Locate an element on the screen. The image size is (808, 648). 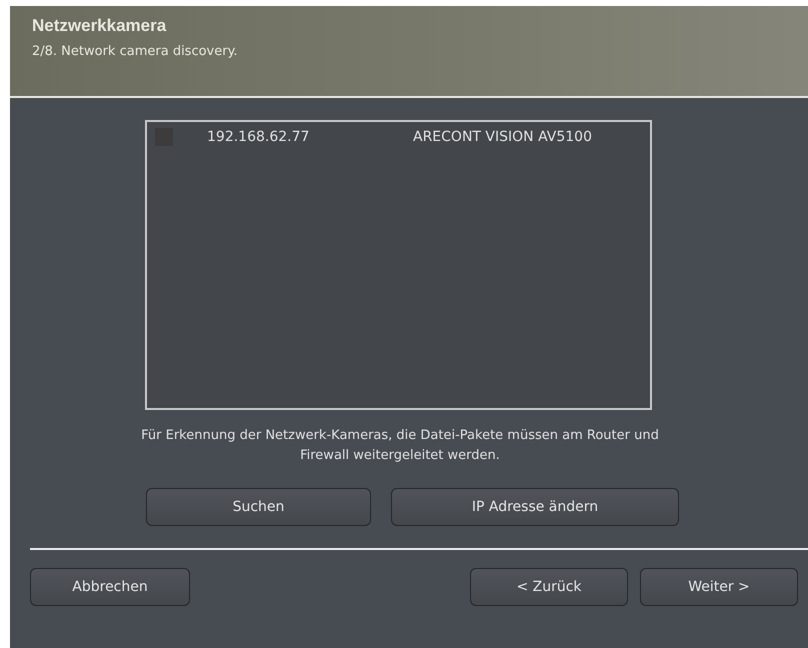
change-ip-button: IP Adresse ändern is located at coordinates (535, 507).